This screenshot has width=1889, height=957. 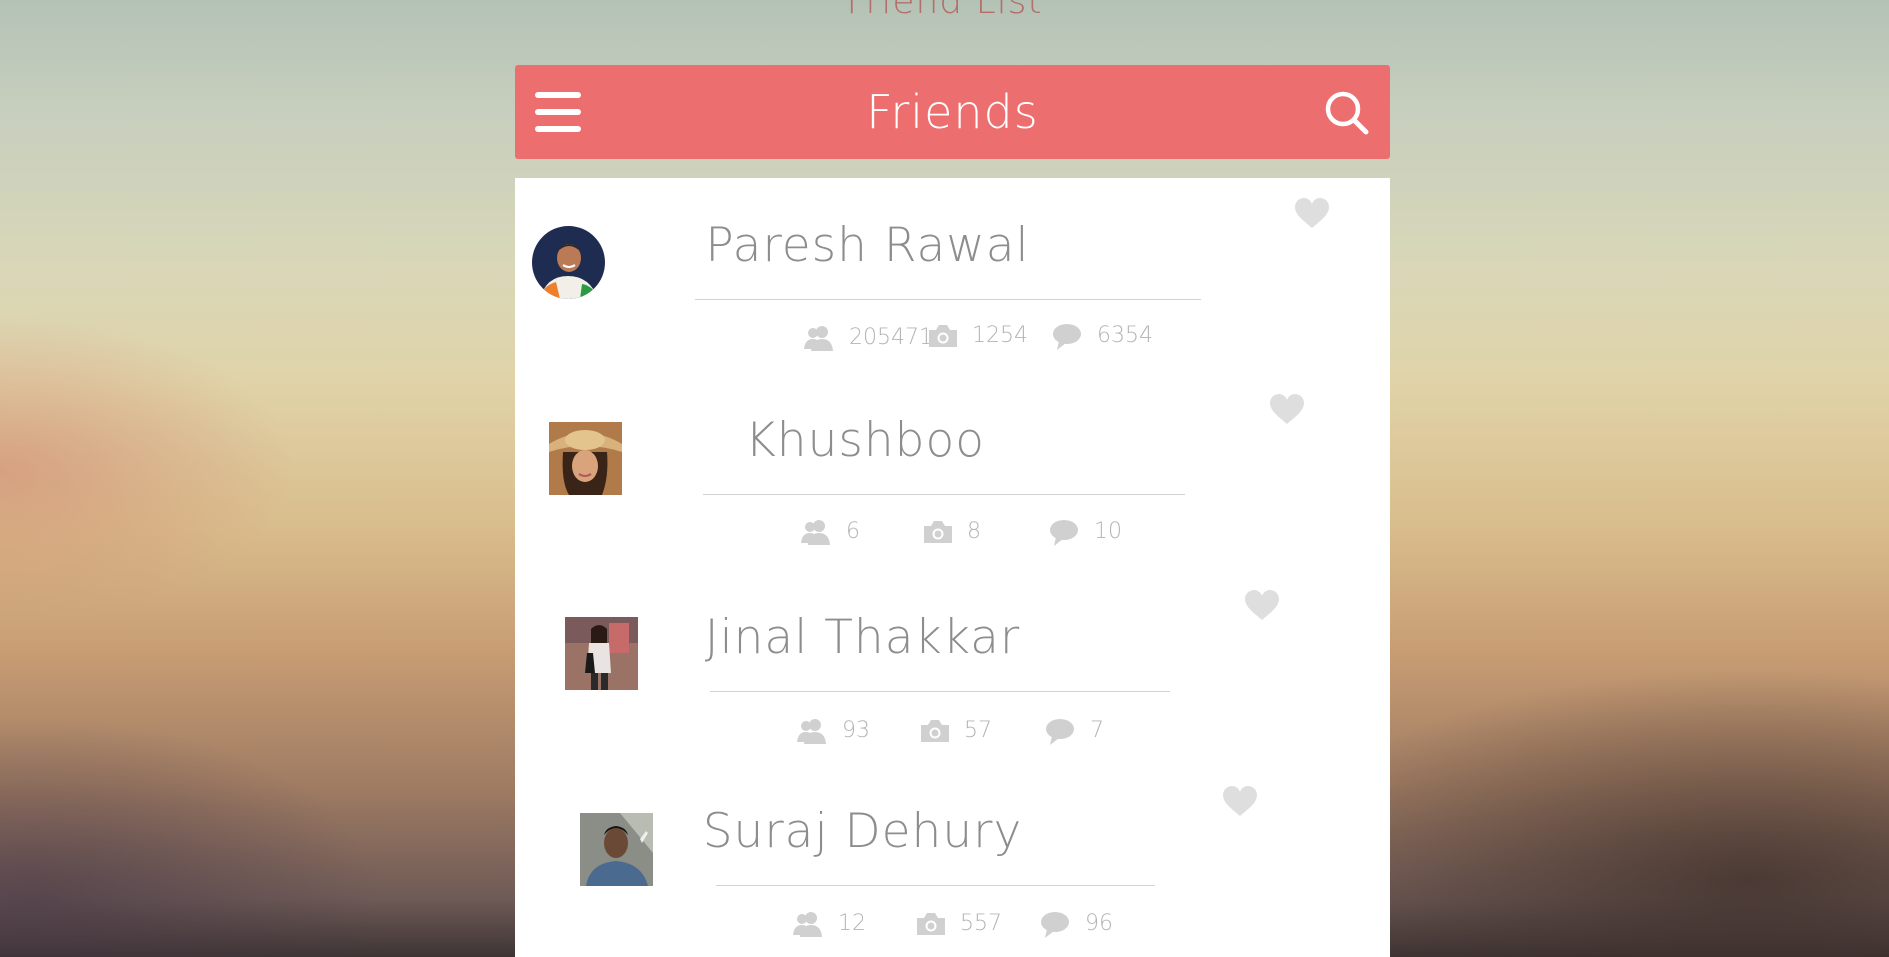 I want to click on photos-count: 57, so click(x=978, y=730).